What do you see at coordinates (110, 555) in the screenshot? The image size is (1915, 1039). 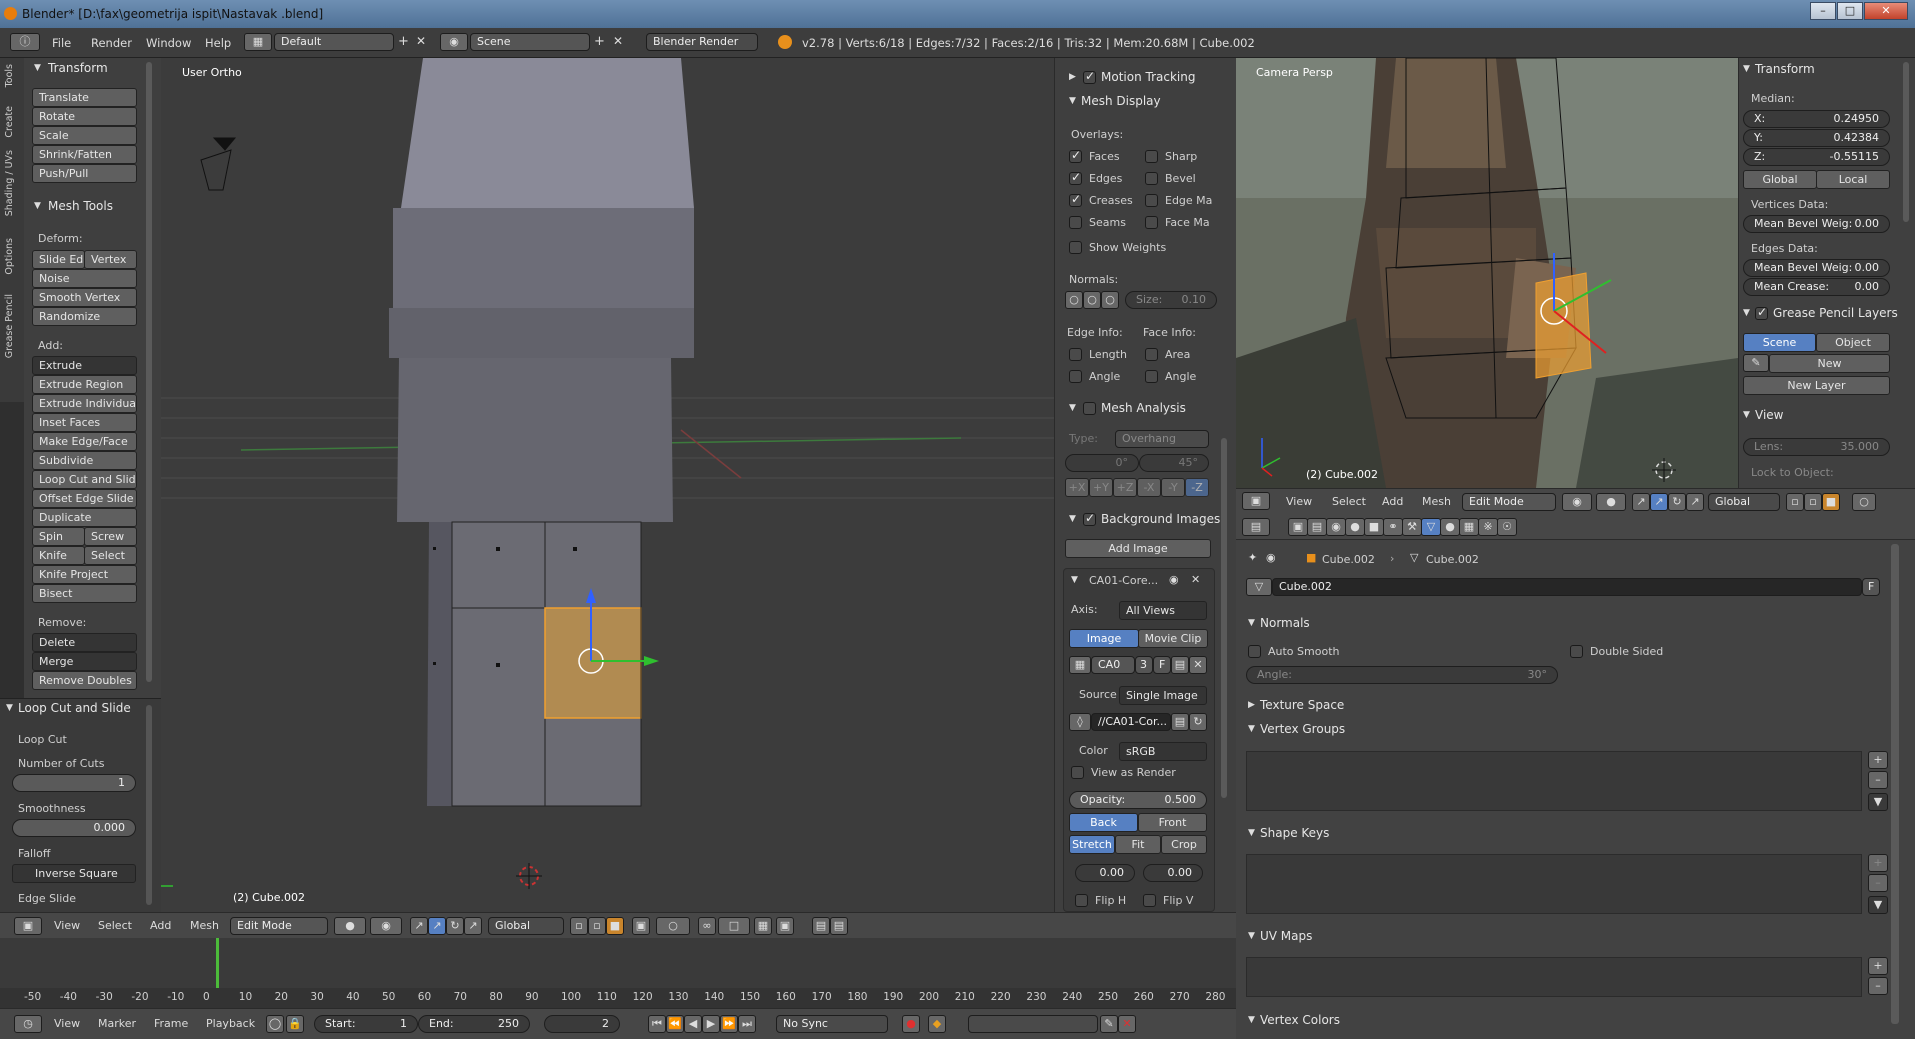 I see `knife-select-button: Select` at bounding box center [110, 555].